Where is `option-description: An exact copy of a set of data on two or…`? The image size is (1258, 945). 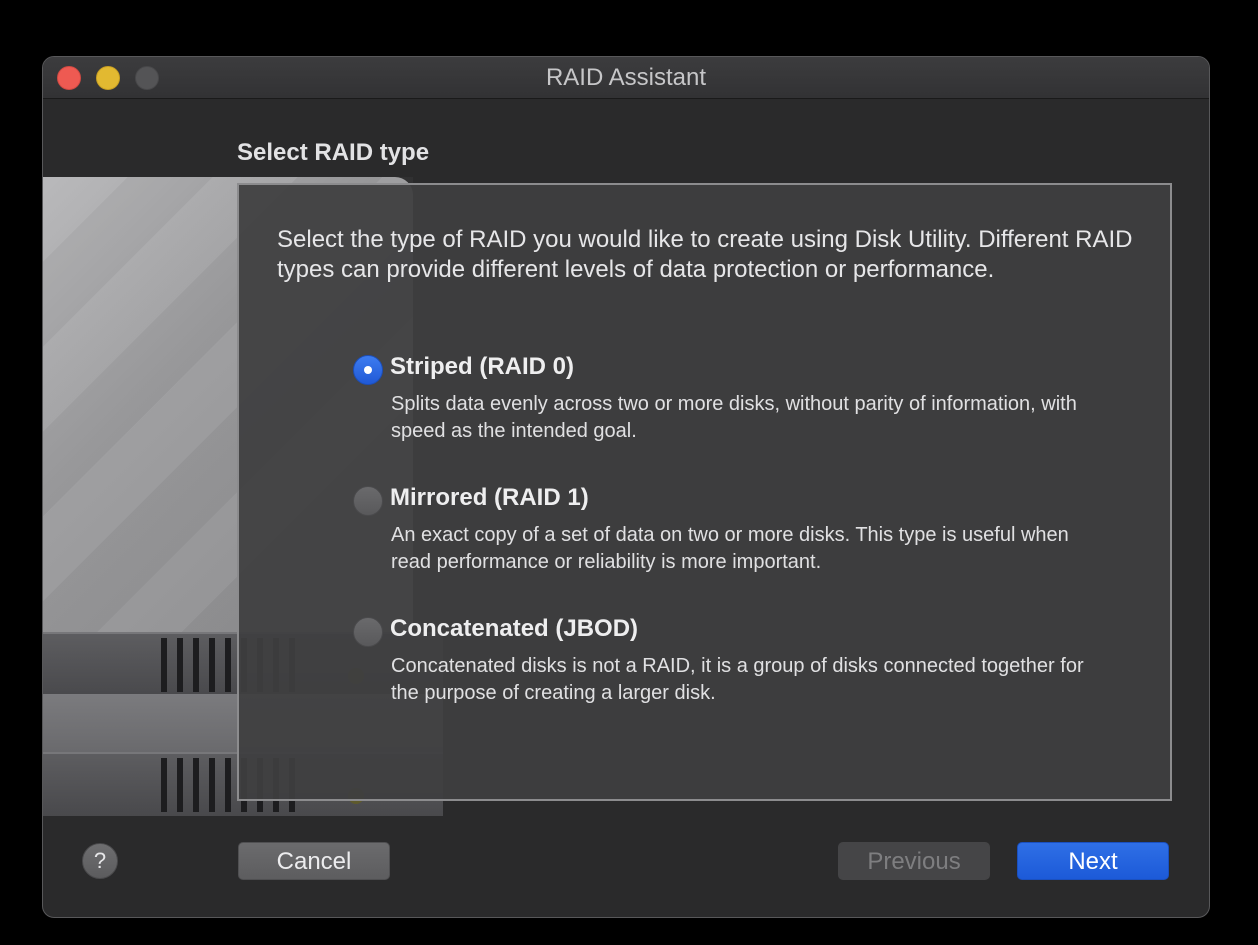
option-description: An exact copy of a set of data on two or… is located at coordinates (730, 548).